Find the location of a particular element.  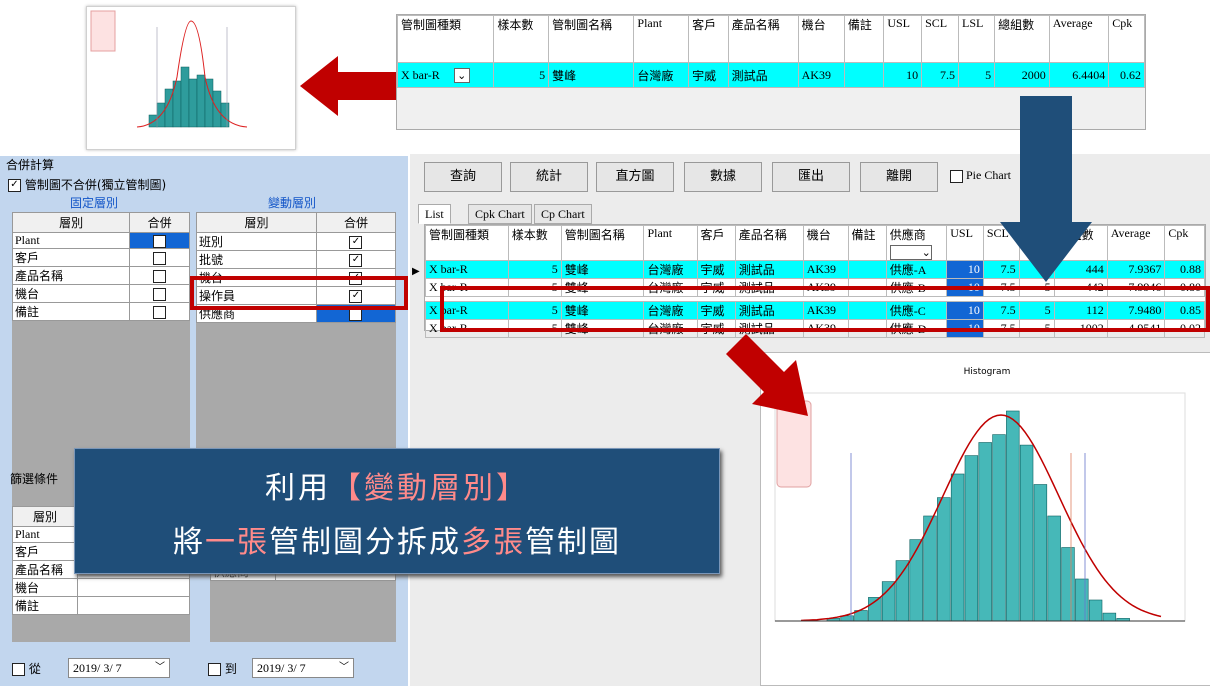

stats-button: 統計 is located at coordinates (549, 177).